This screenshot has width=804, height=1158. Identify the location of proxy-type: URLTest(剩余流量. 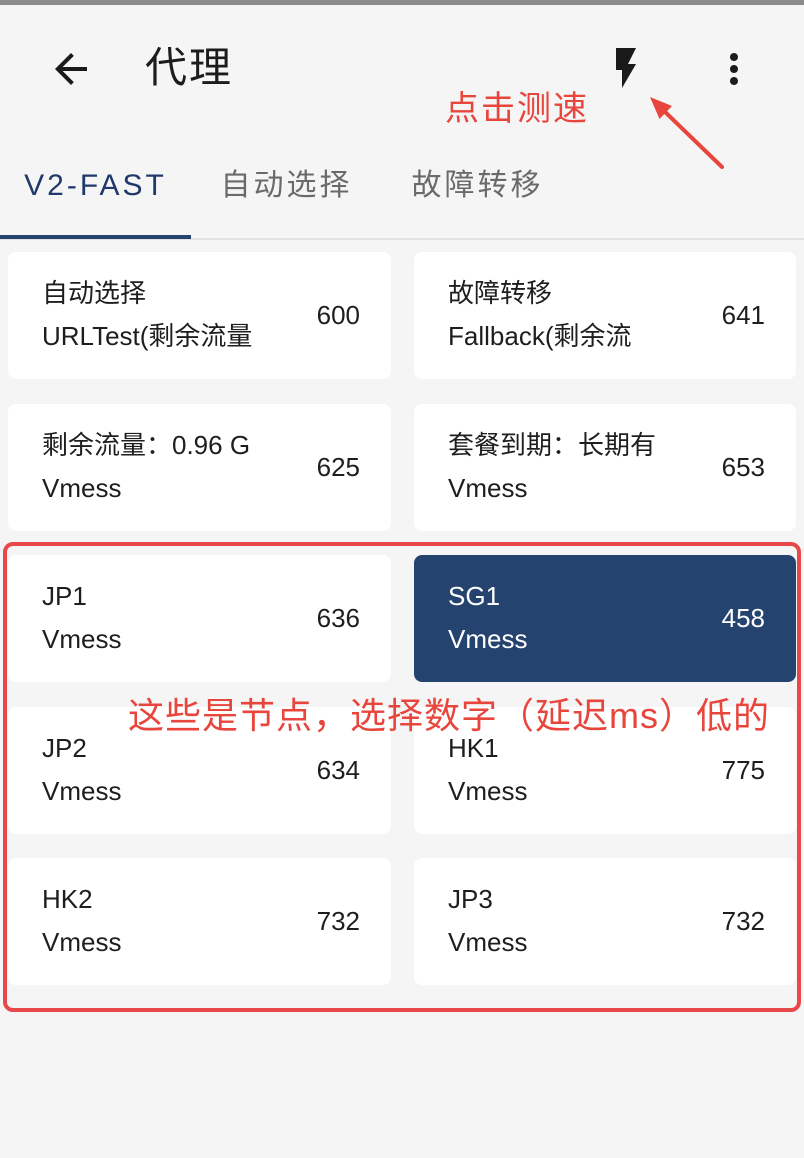
(147, 336).